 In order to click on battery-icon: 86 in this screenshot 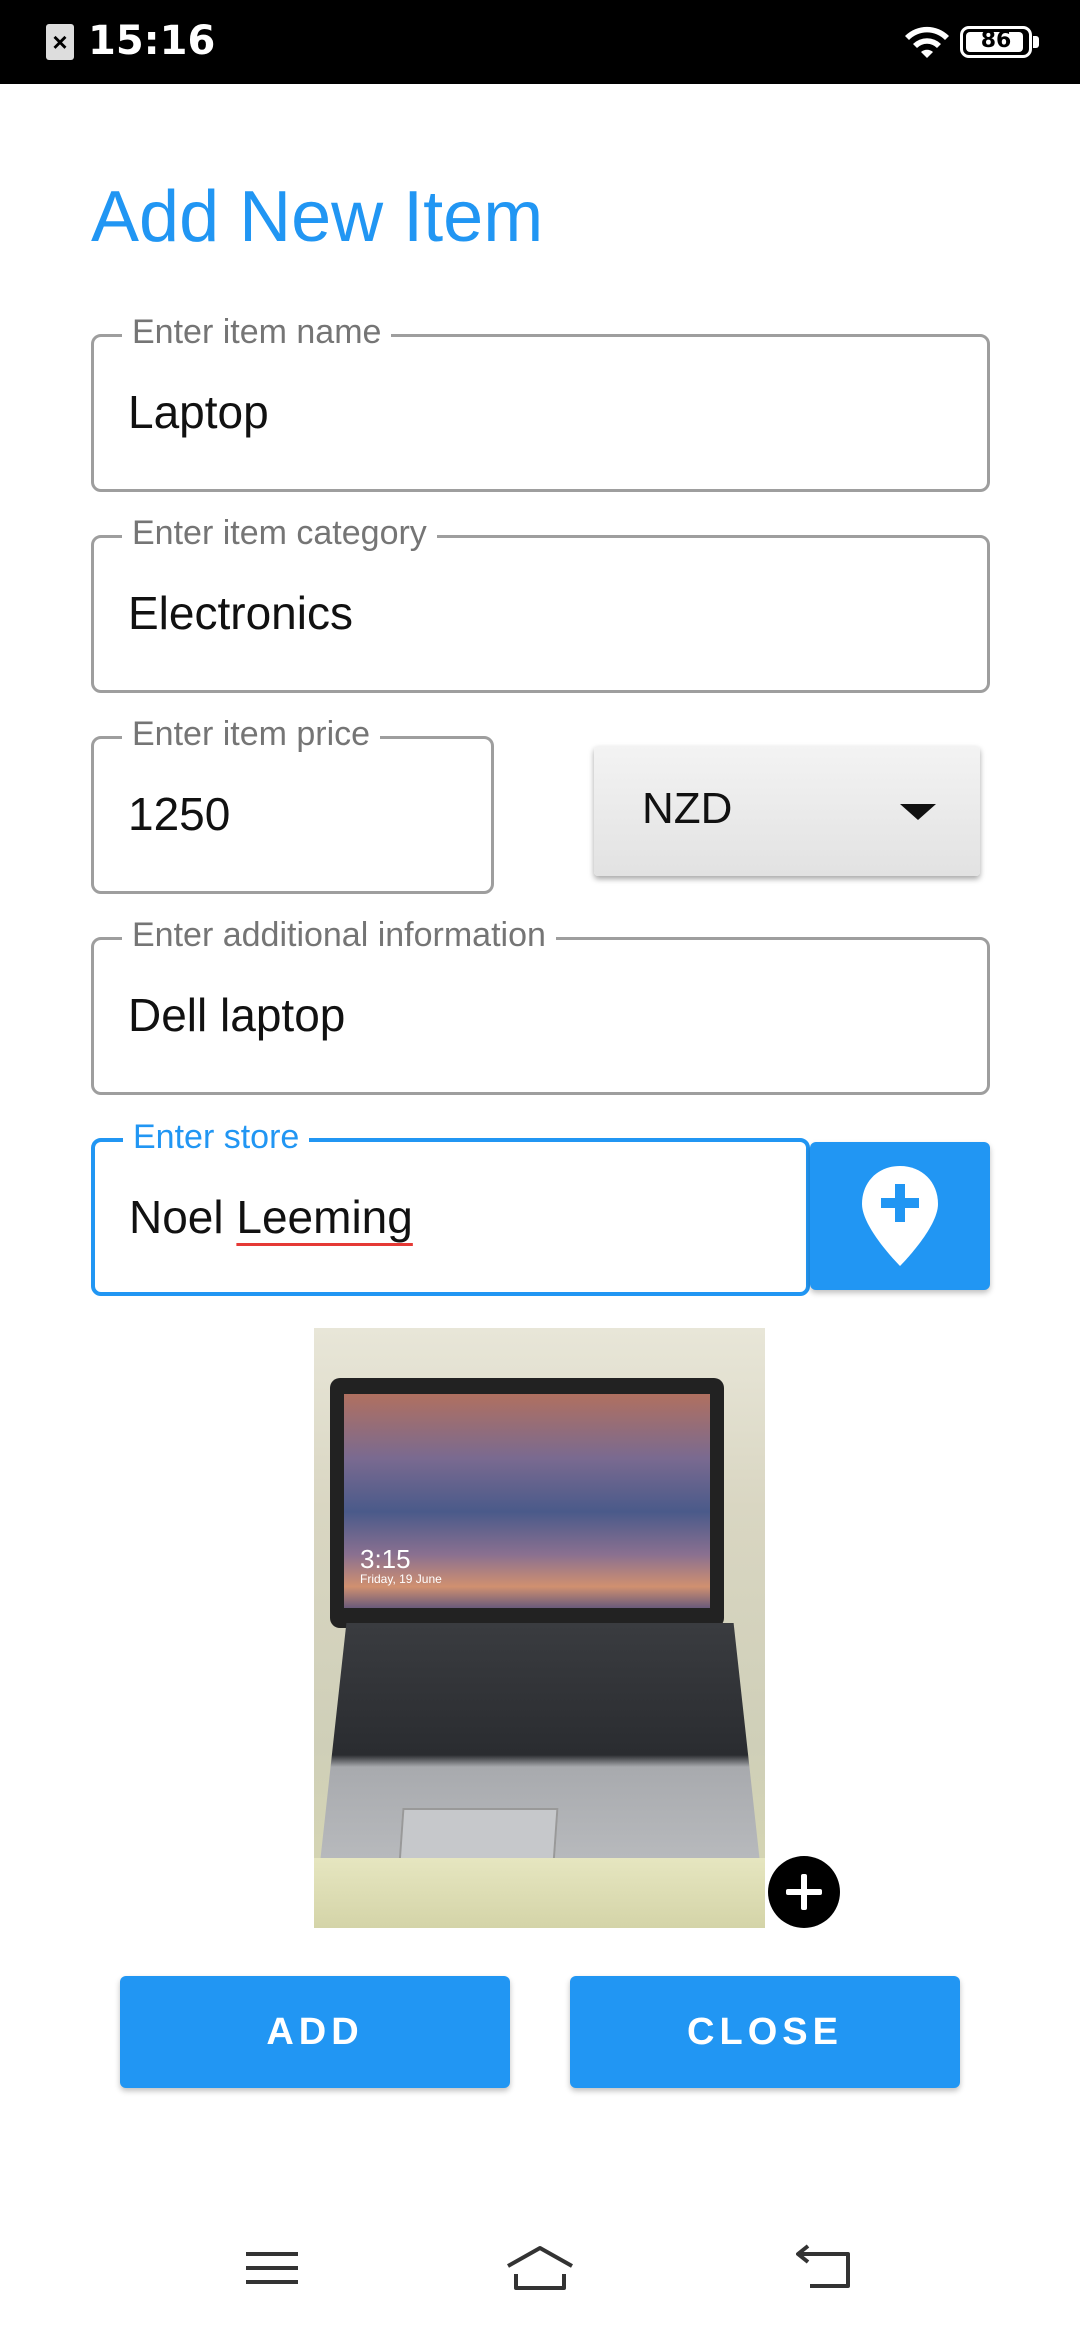, I will do `click(996, 42)`.